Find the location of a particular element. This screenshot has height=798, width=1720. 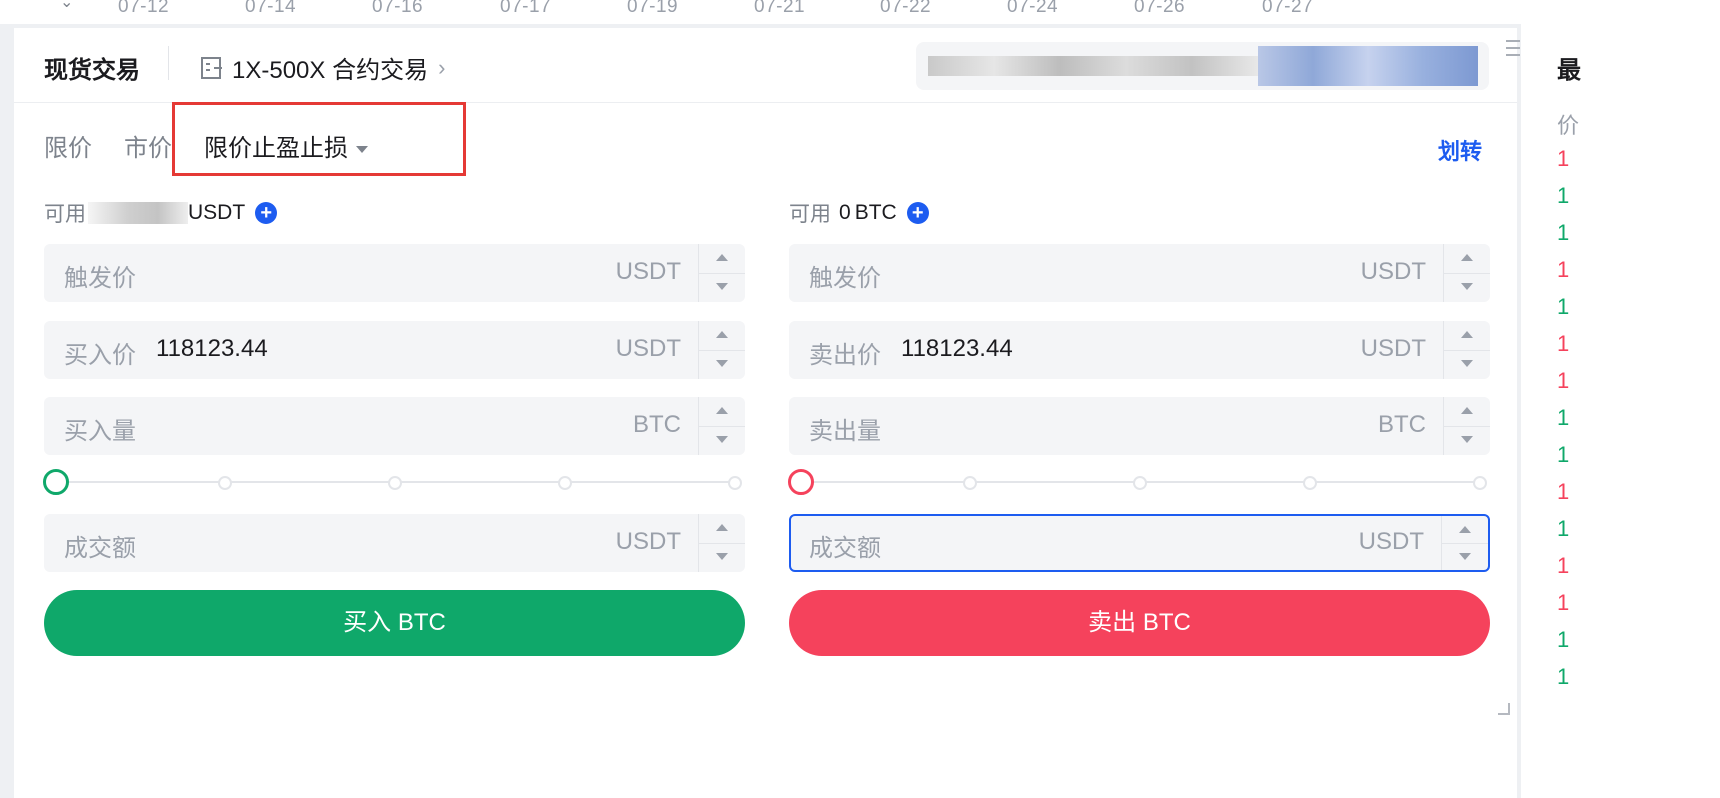

sell-available-unit: BTC is located at coordinates (875, 212).